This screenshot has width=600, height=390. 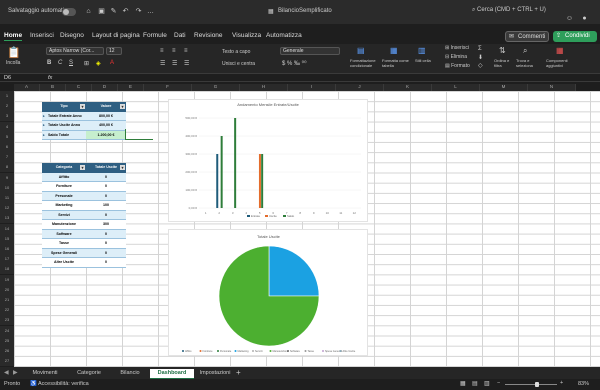 What do you see at coordinates (561, 63) in the screenshot?
I see `addins-button: Componenti aggiuntivi` at bounding box center [561, 63].